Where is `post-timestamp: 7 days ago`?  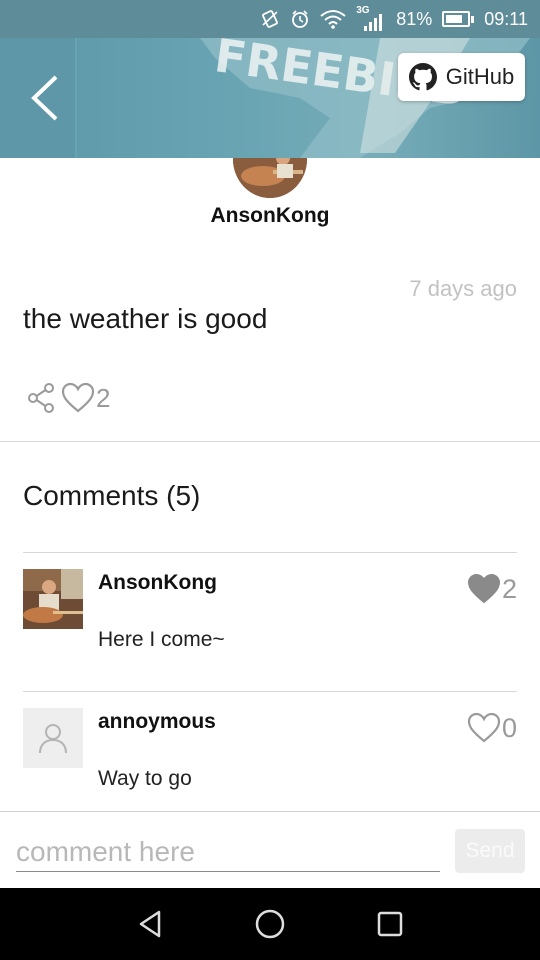
post-timestamp: 7 days ago is located at coordinates (463, 288).